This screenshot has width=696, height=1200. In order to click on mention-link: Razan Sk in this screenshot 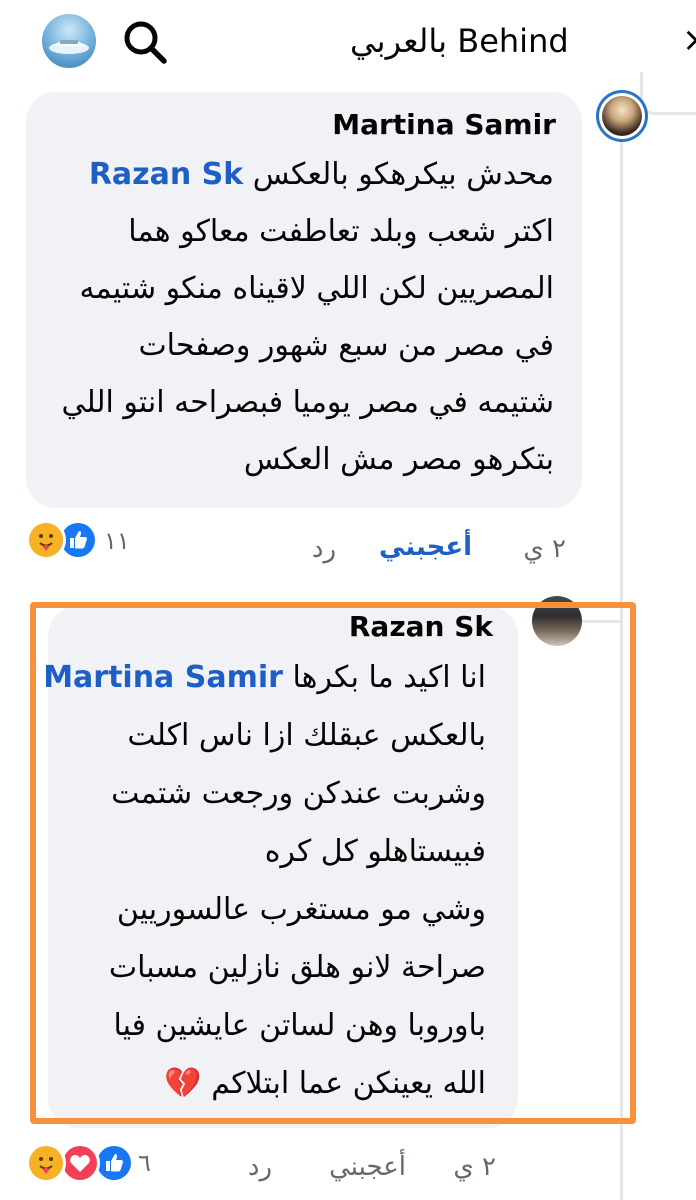, I will do `click(166, 174)`.